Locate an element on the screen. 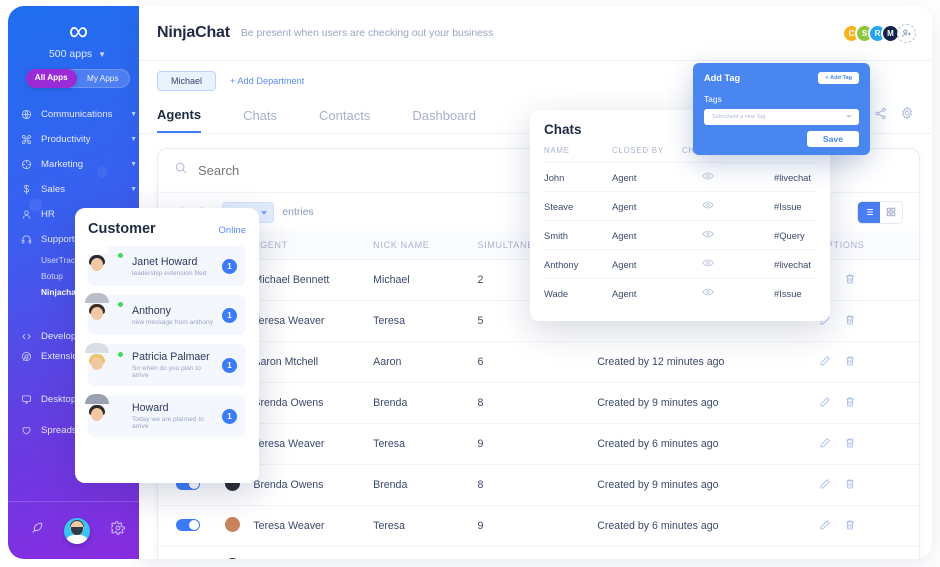 The height and width of the screenshot is (567, 940). sidebar-logo: ∞ 500 apps ▼ is located at coordinates (77, 33).